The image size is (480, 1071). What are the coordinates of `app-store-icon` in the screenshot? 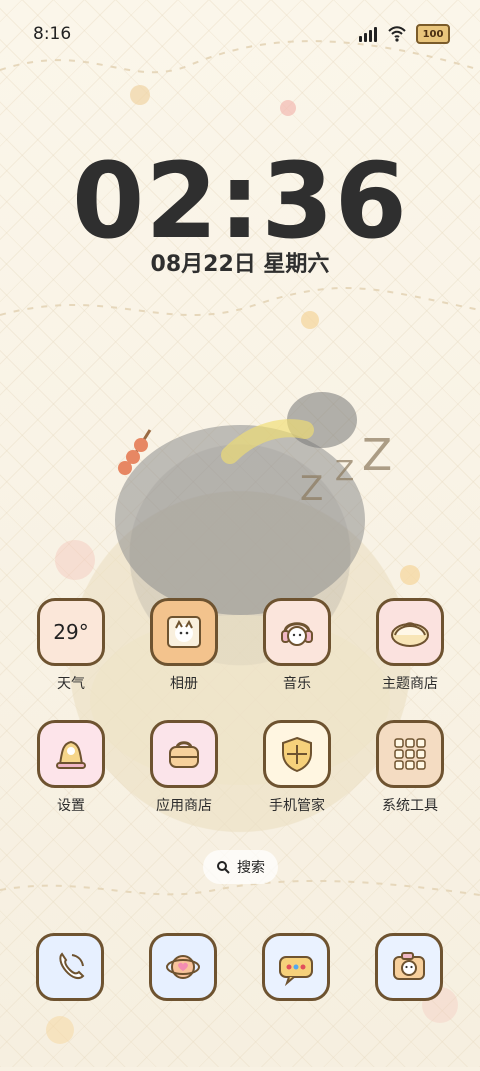 It's located at (184, 754).